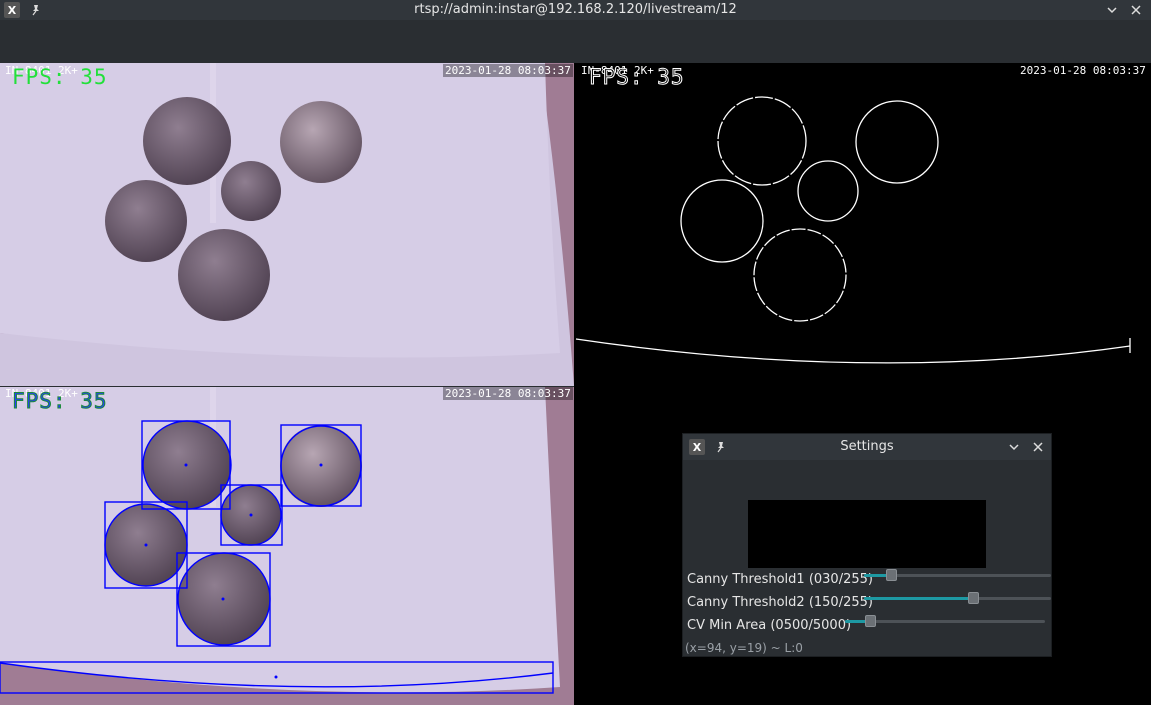 Image resolution: width=1151 pixels, height=705 pixels. I want to click on coin-small, so click(251, 191).